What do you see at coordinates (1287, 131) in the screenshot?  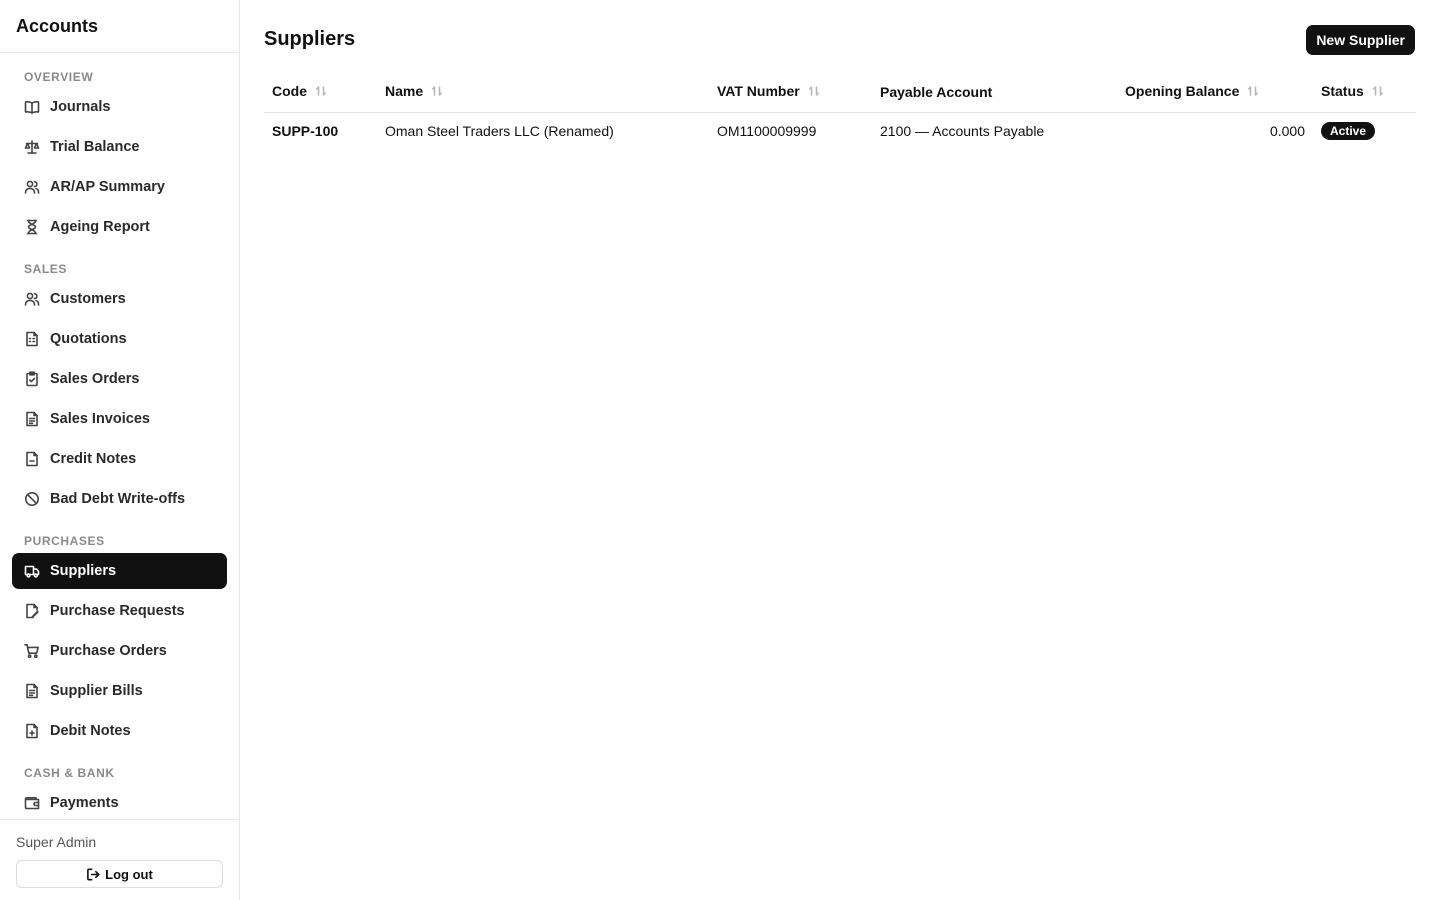 I see `cell-opening-balance: 0.000` at bounding box center [1287, 131].